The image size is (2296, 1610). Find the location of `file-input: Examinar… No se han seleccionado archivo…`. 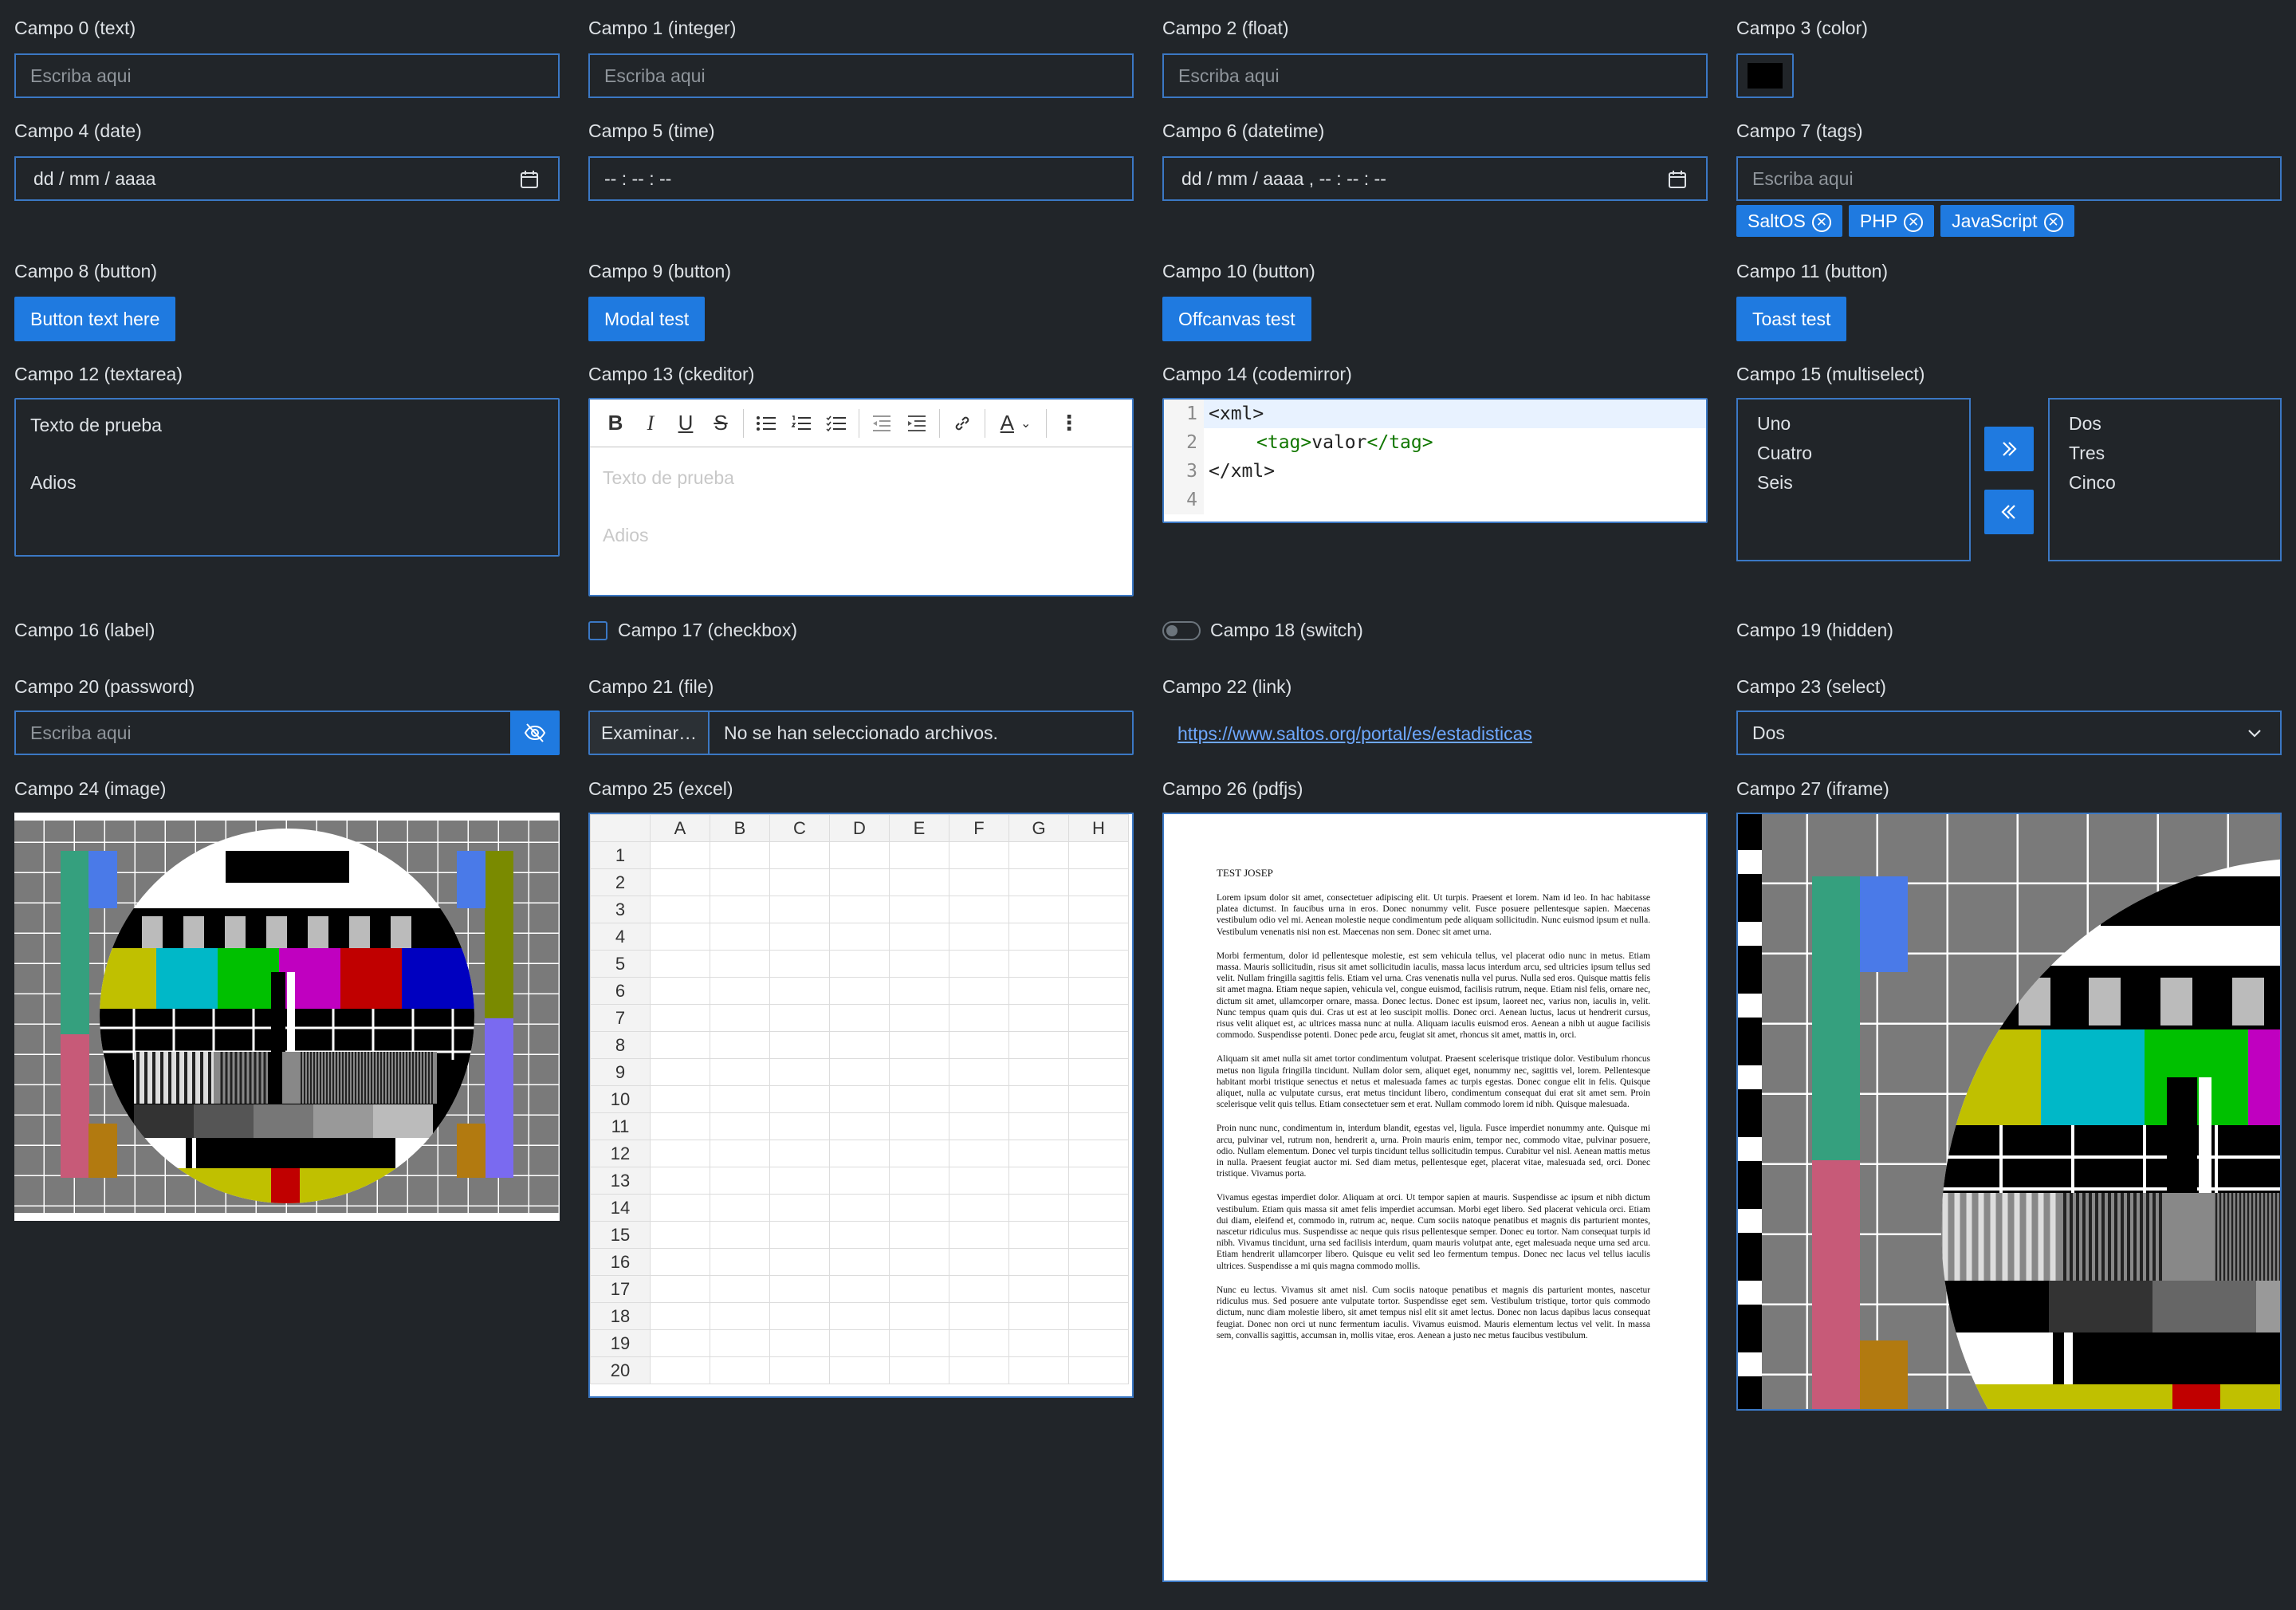

file-input: Examinar… No se han seleccionado archivo… is located at coordinates (861, 733).